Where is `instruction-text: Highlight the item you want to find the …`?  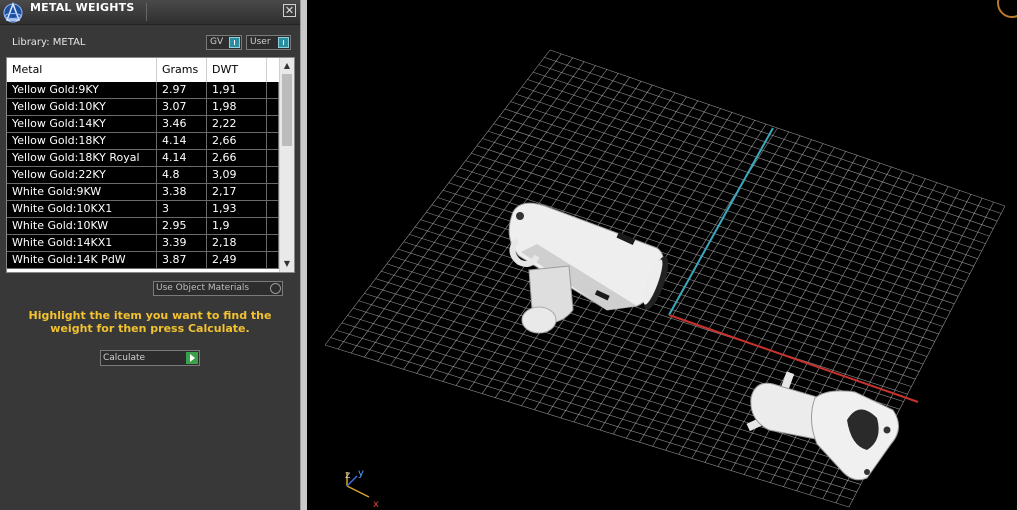 instruction-text: Highlight the item you want to find the … is located at coordinates (150, 322).